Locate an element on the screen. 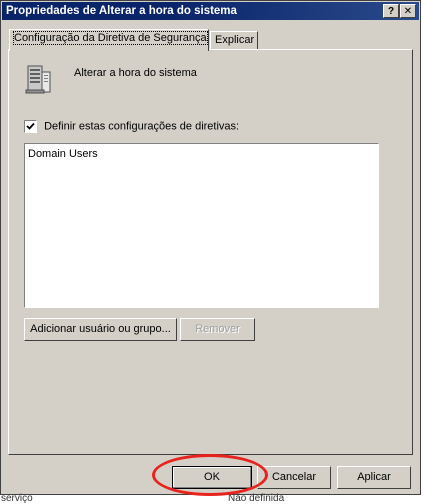 The image size is (423, 504). tab-label: Explicar is located at coordinates (235, 40).